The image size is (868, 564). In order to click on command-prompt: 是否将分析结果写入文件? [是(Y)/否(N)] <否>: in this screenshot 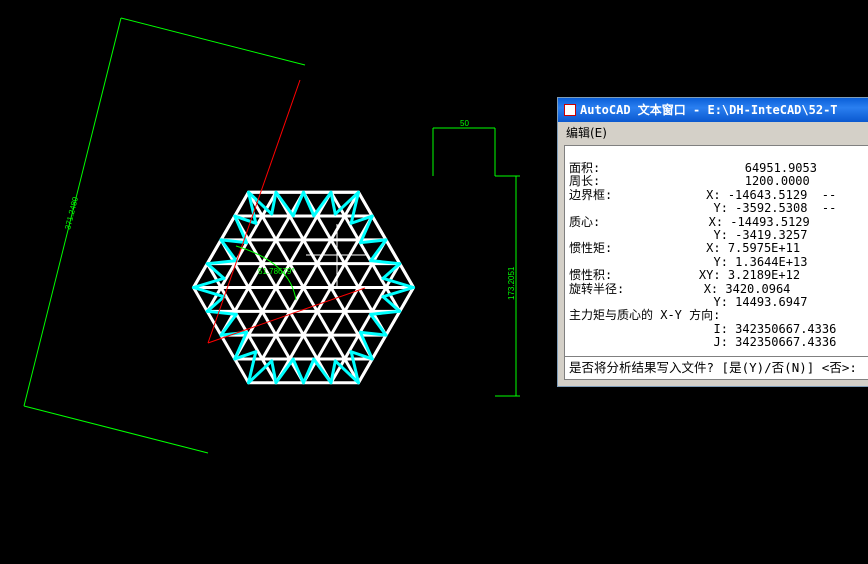, I will do `click(716, 367)`.